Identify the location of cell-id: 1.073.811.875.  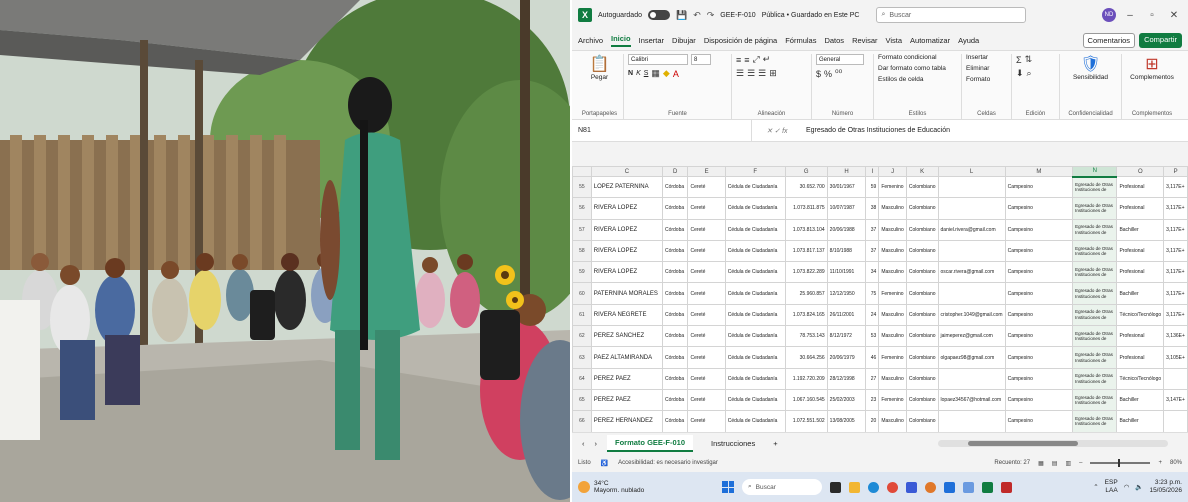
(806, 208).